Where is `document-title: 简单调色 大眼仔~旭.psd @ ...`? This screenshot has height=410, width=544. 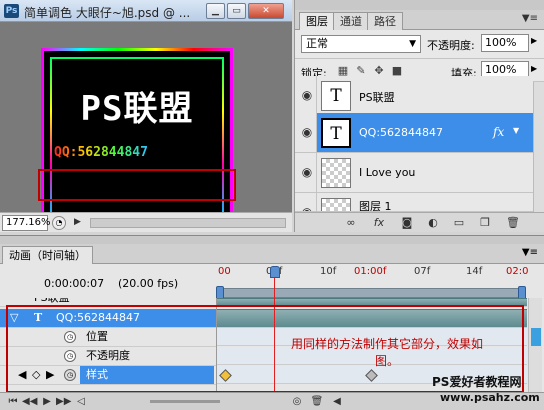 document-title: 简单调色 大眼仔~旭.psd @ ... is located at coordinates (107, 13).